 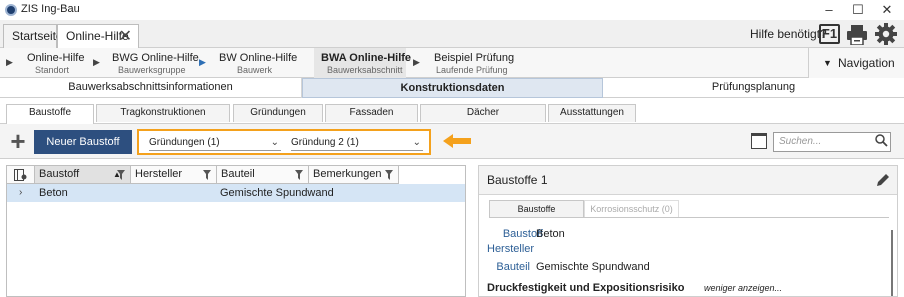 I want to click on breadcrumb-subtitle: Laufende Prüfung, so click(x=472, y=70).